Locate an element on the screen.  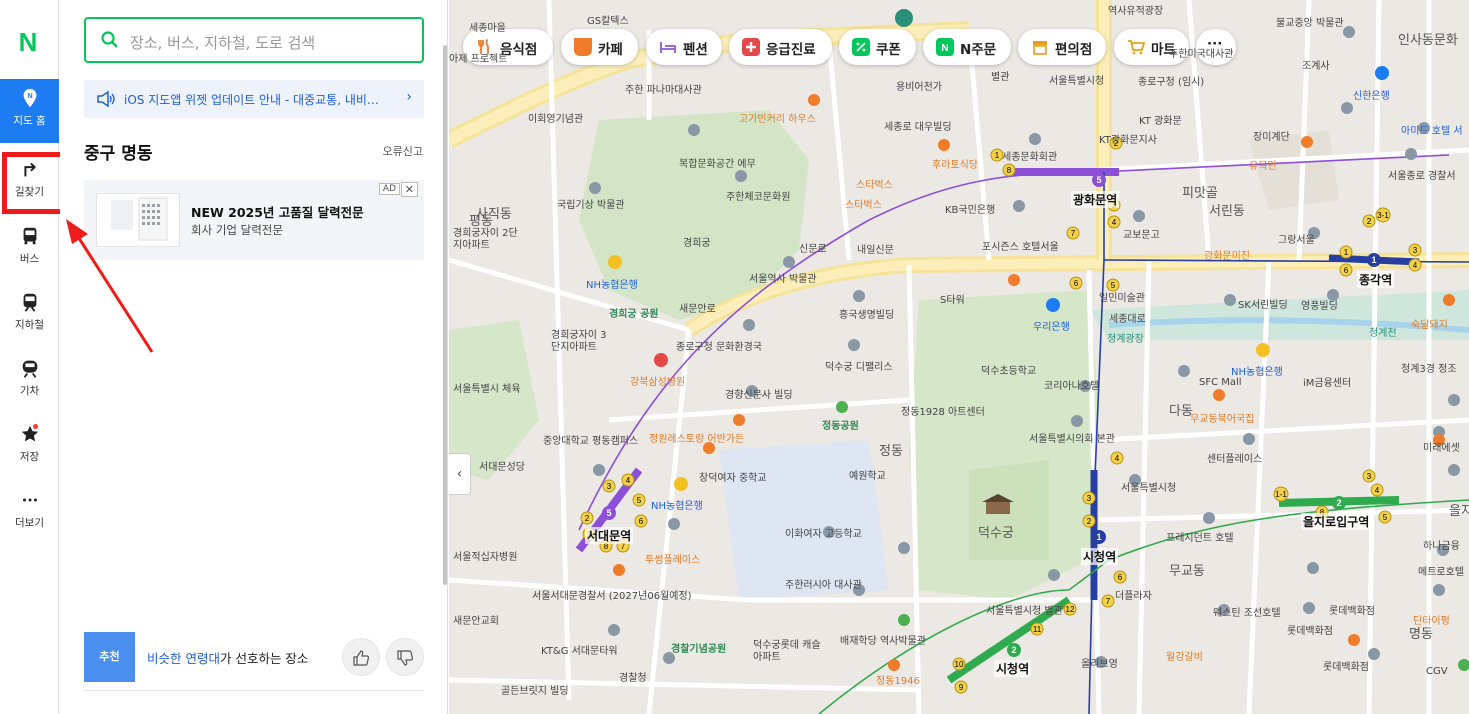
map-label: SFC Mall is located at coordinates (1220, 382).